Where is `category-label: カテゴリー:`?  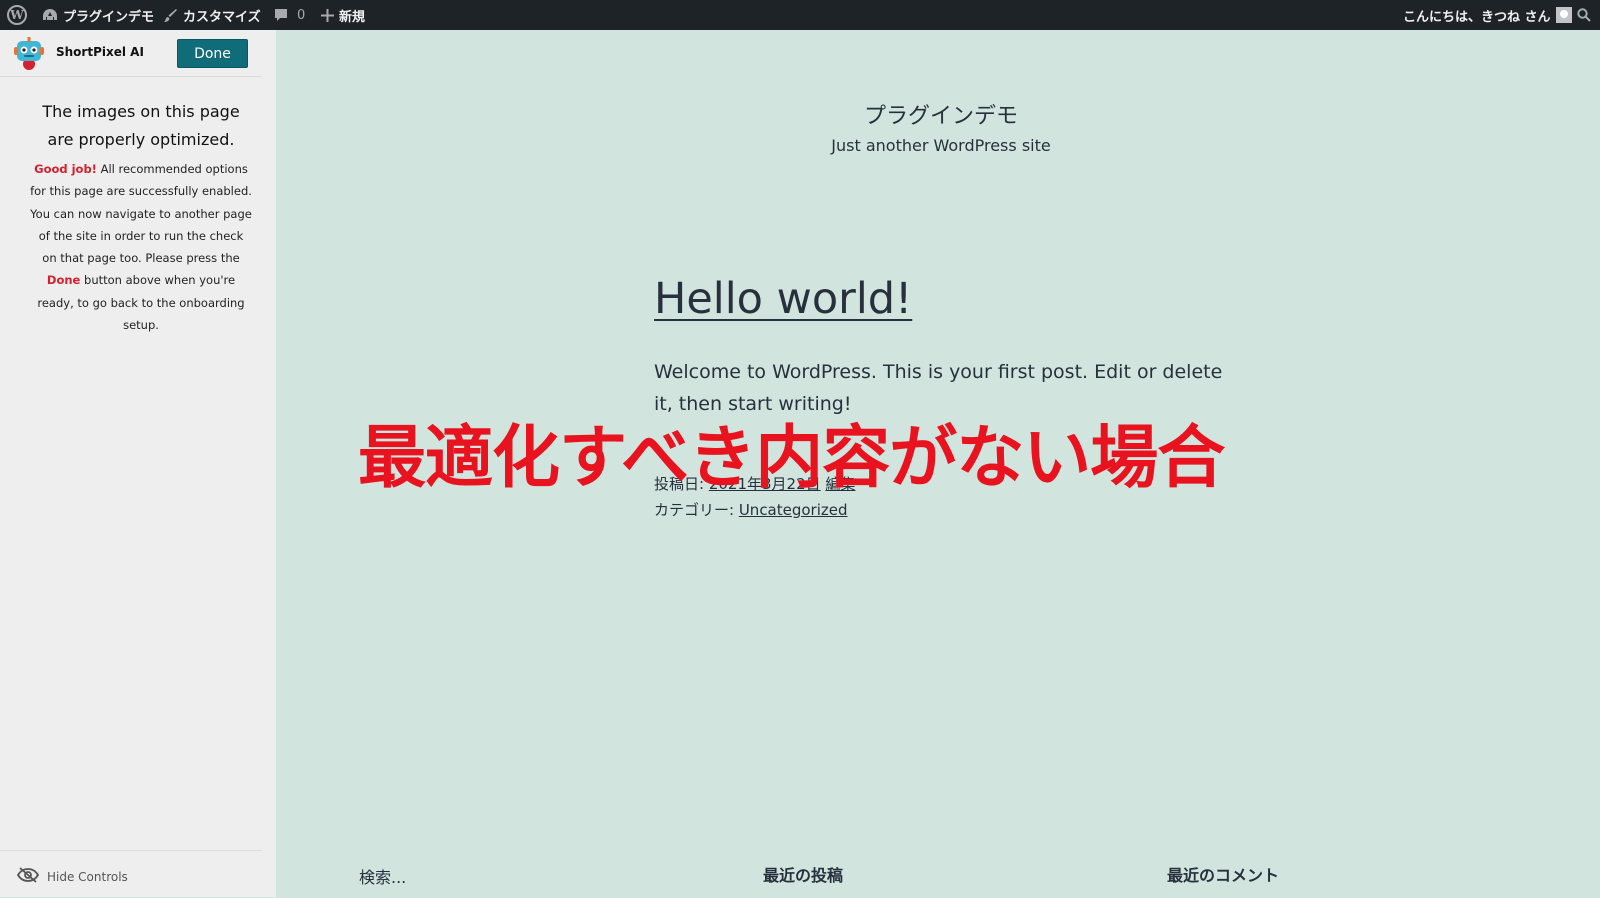 category-label: カテゴリー: is located at coordinates (696, 510).